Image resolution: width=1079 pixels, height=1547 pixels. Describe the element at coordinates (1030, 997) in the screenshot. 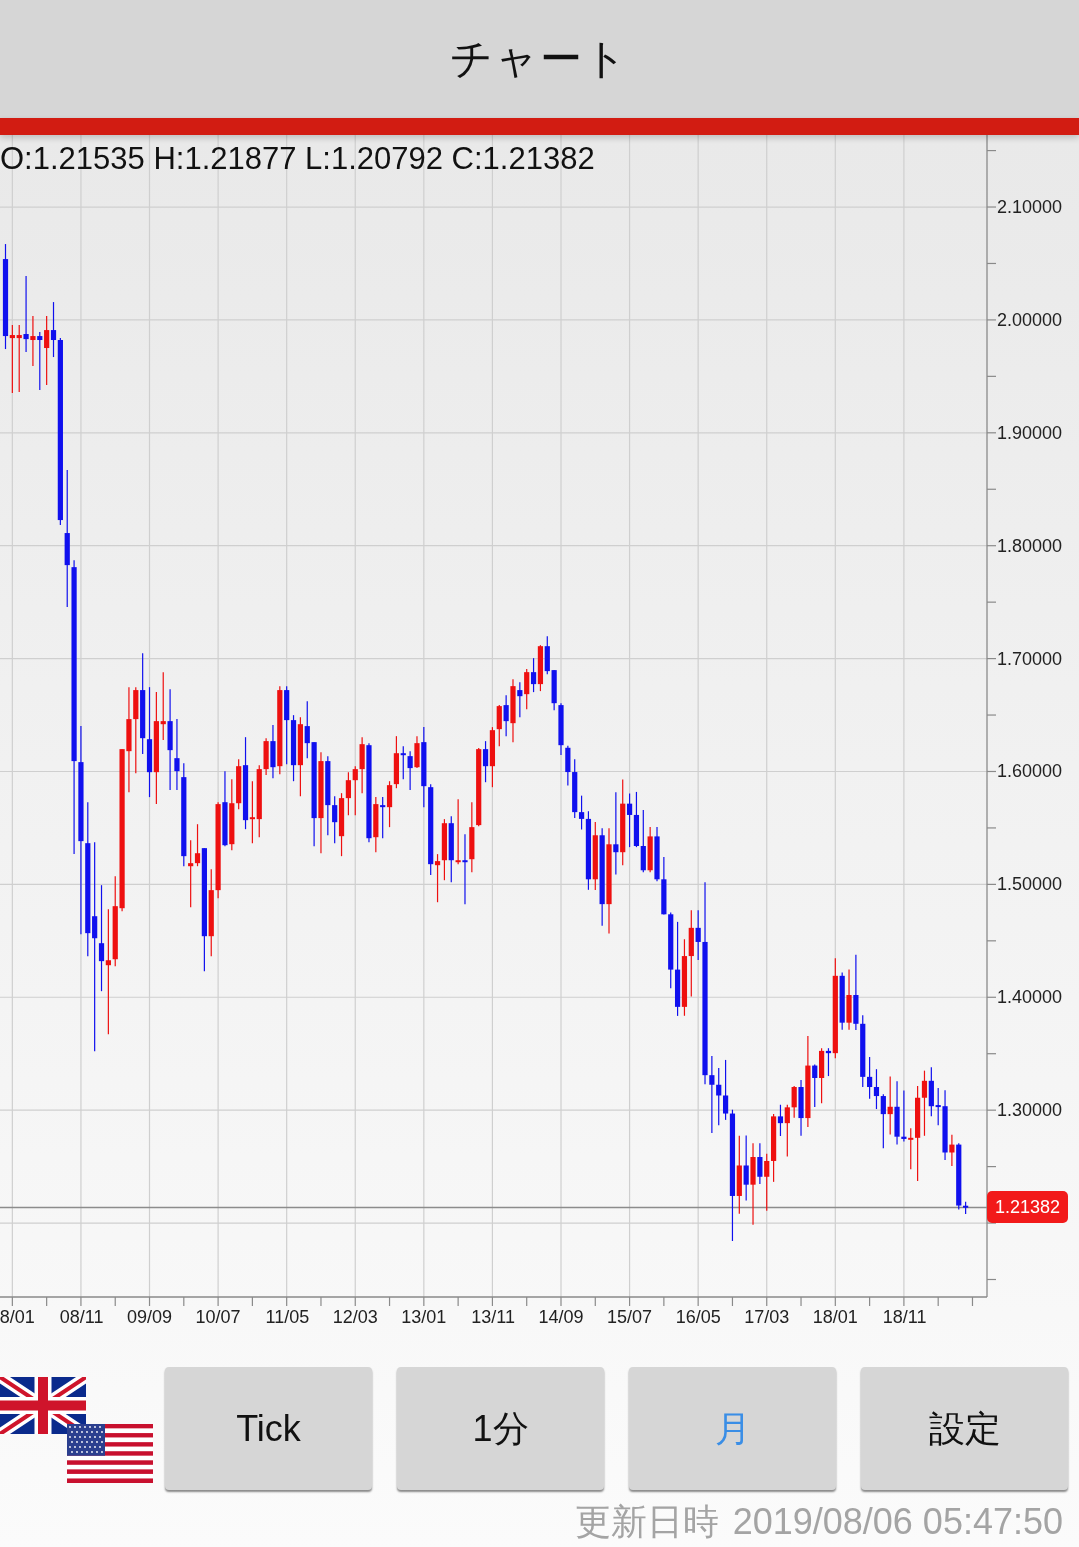

I see `price-axis-label: 1.40000` at that location.